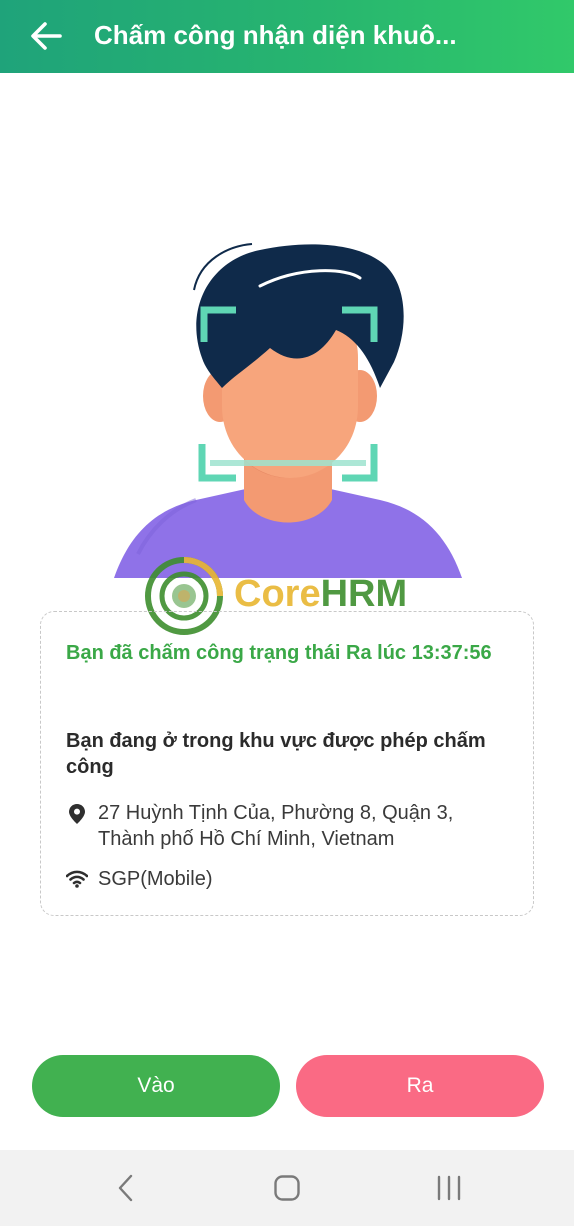 This screenshot has height=1226, width=574. I want to click on nav-recents-icon, so click(449, 1188).